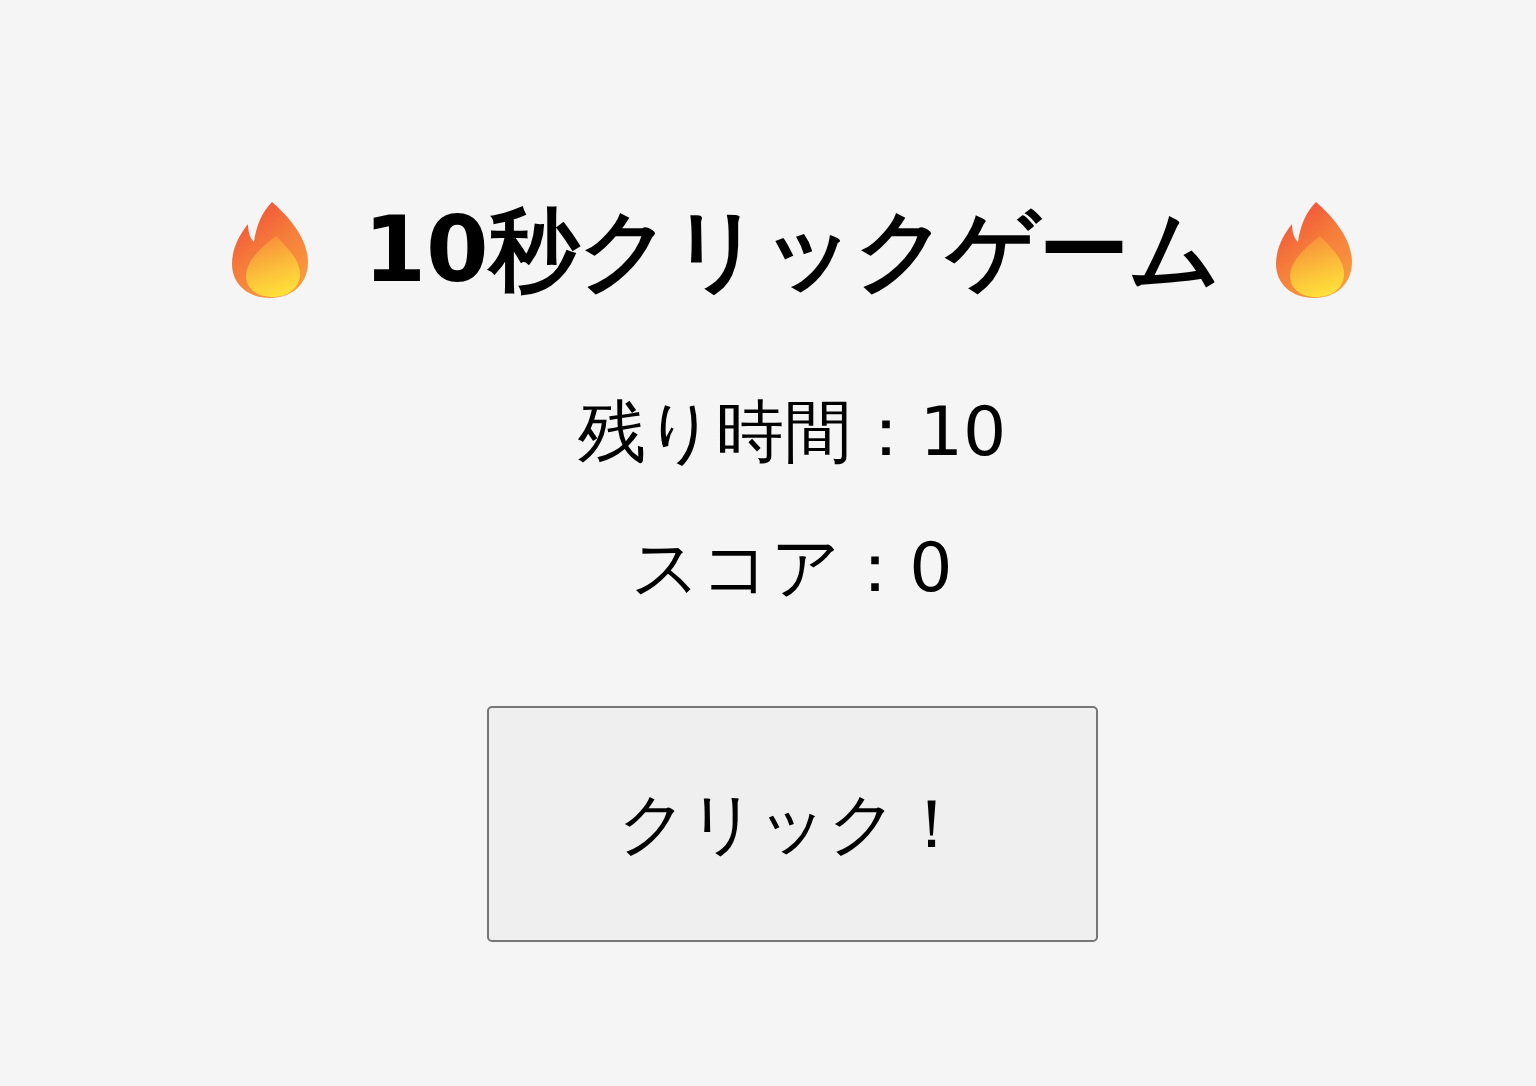 This screenshot has height=1086, width=1536. I want to click on score-text: スコア：0, so click(792, 568).